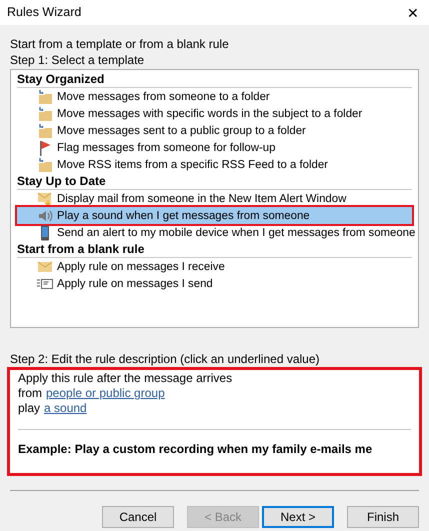  Describe the element at coordinates (383, 517) in the screenshot. I see `dialog-button: Finish` at that location.